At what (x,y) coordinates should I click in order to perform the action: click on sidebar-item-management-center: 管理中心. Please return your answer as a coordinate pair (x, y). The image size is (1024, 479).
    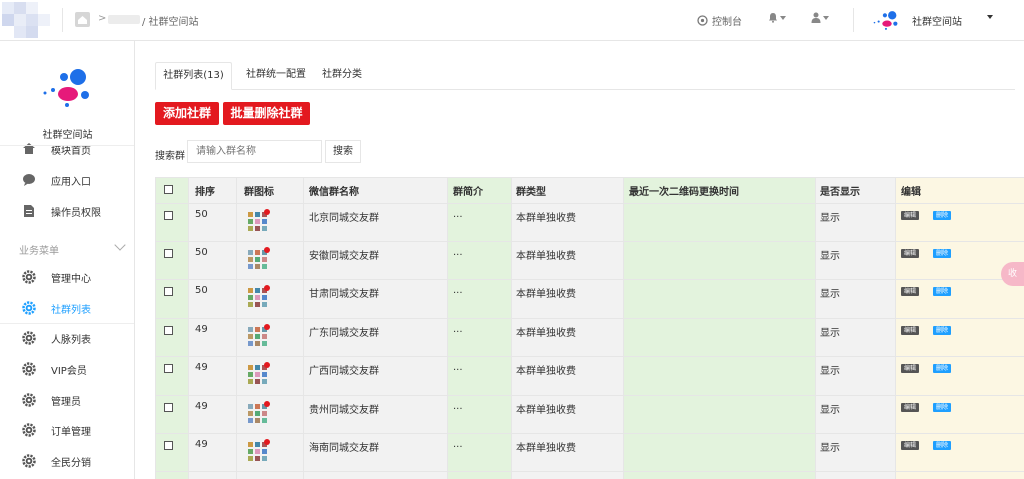
    Looking at the image, I should click on (67, 277).